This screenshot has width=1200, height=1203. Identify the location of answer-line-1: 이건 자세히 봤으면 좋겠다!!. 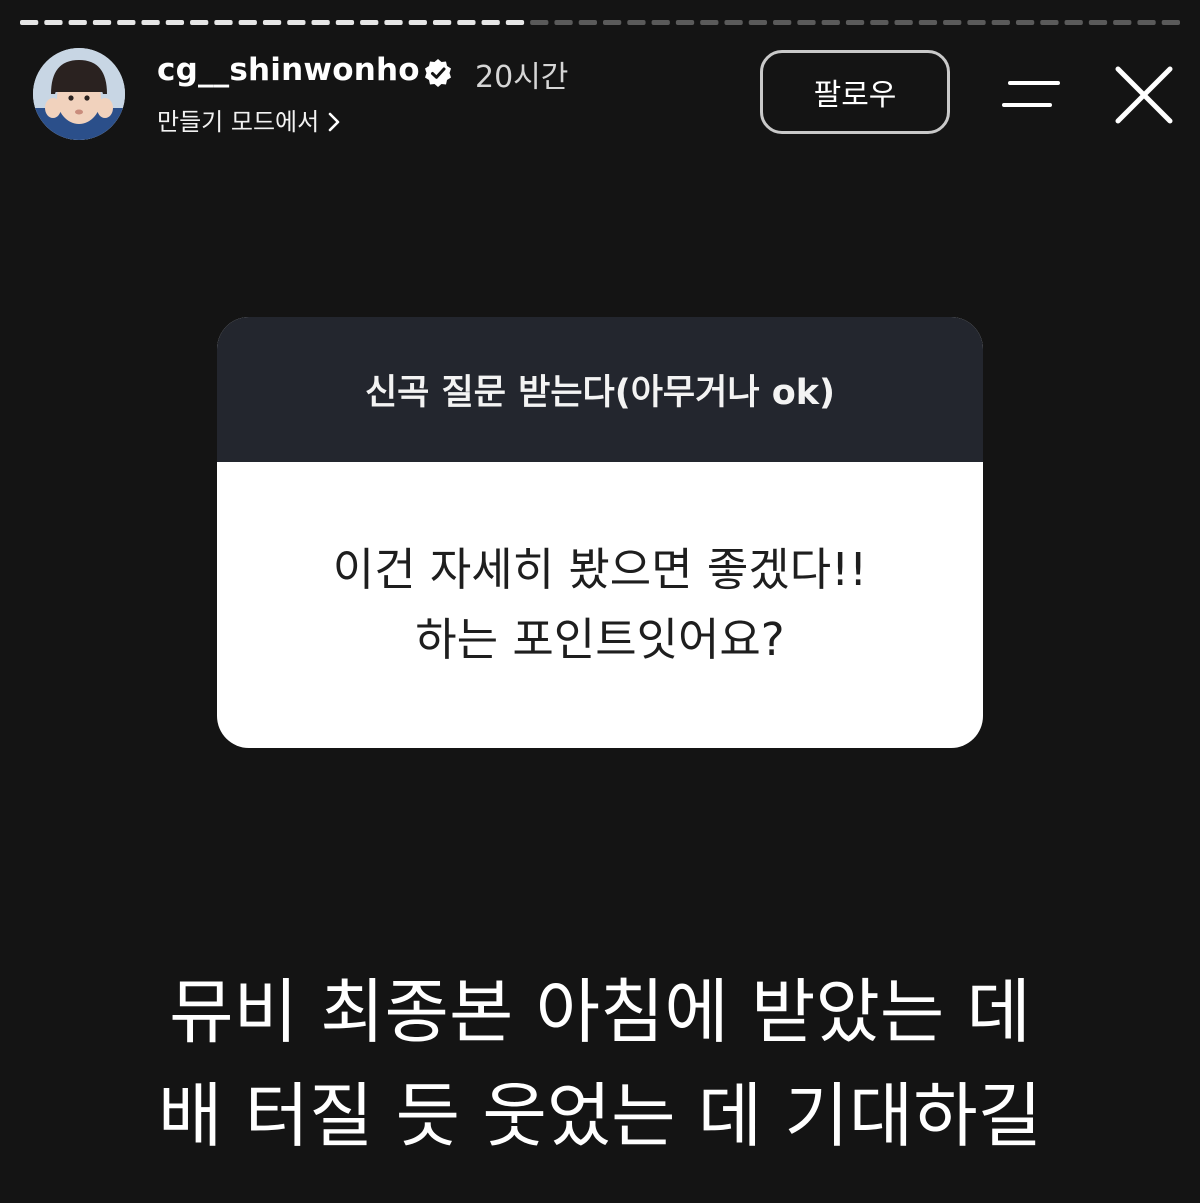
(600, 569).